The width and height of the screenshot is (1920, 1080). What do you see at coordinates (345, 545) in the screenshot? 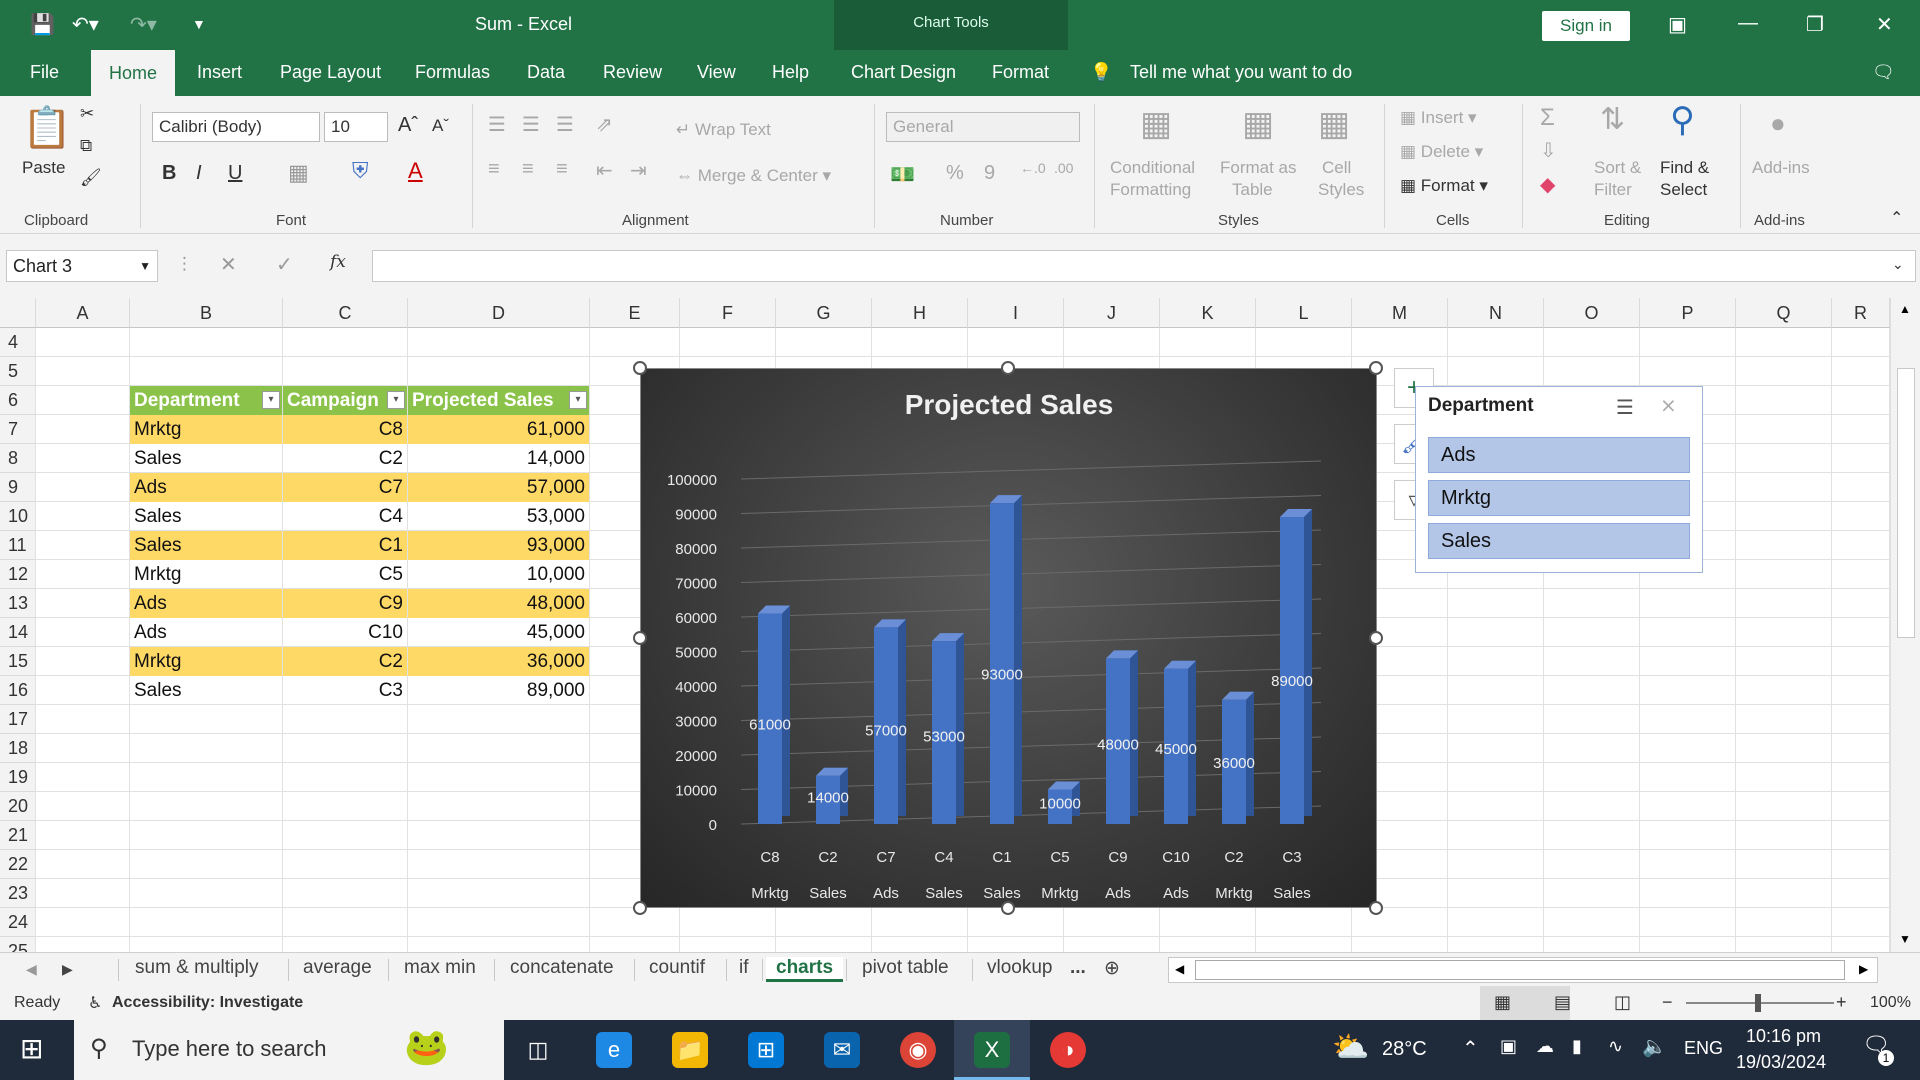
I see `table-cell: C1` at bounding box center [345, 545].